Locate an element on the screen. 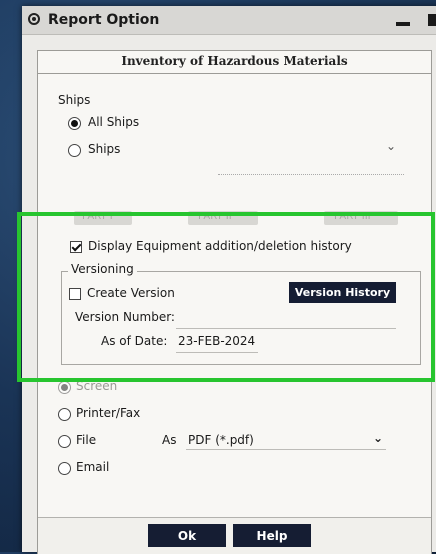 Image resolution: width=436 pixels, height=554 pixels. title-bar: Report Option is located at coordinates (229, 20).